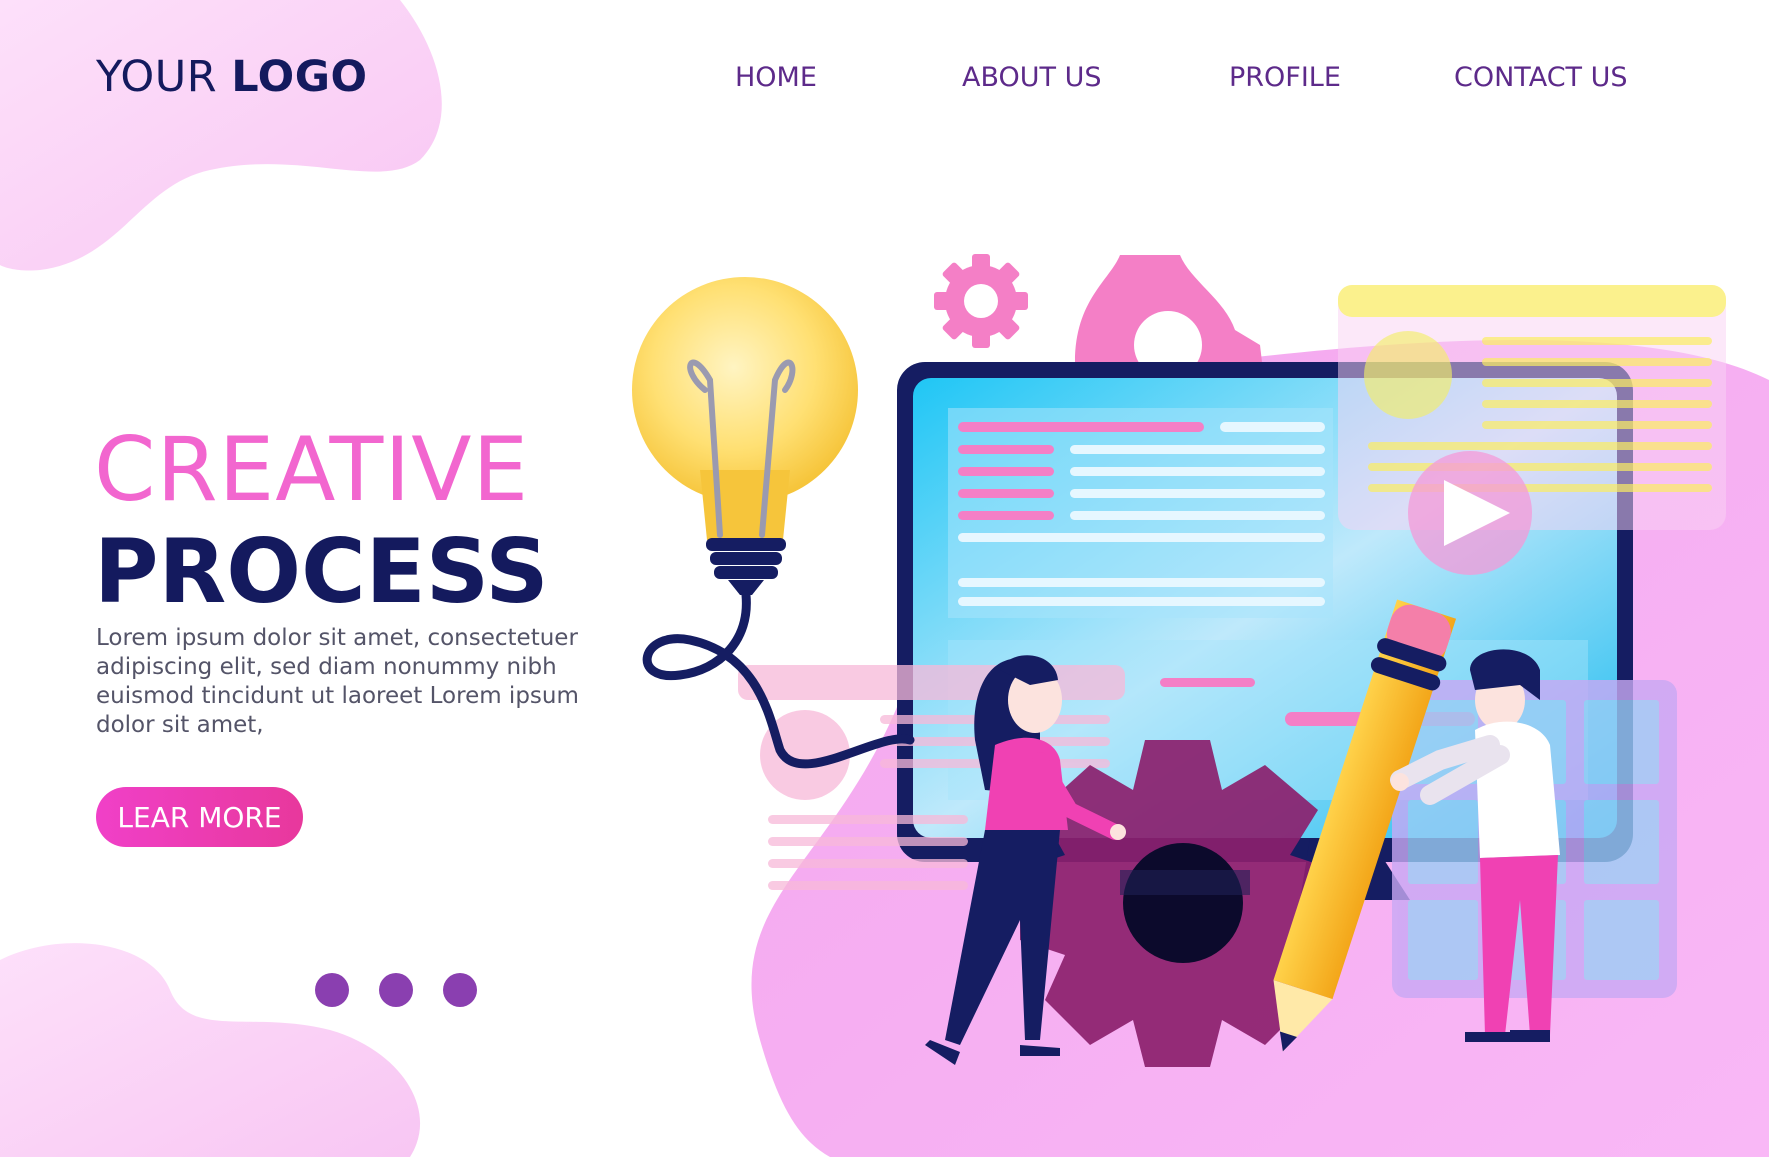  Describe the element at coordinates (981, 301) in the screenshot. I see `small-gear-icon` at that location.